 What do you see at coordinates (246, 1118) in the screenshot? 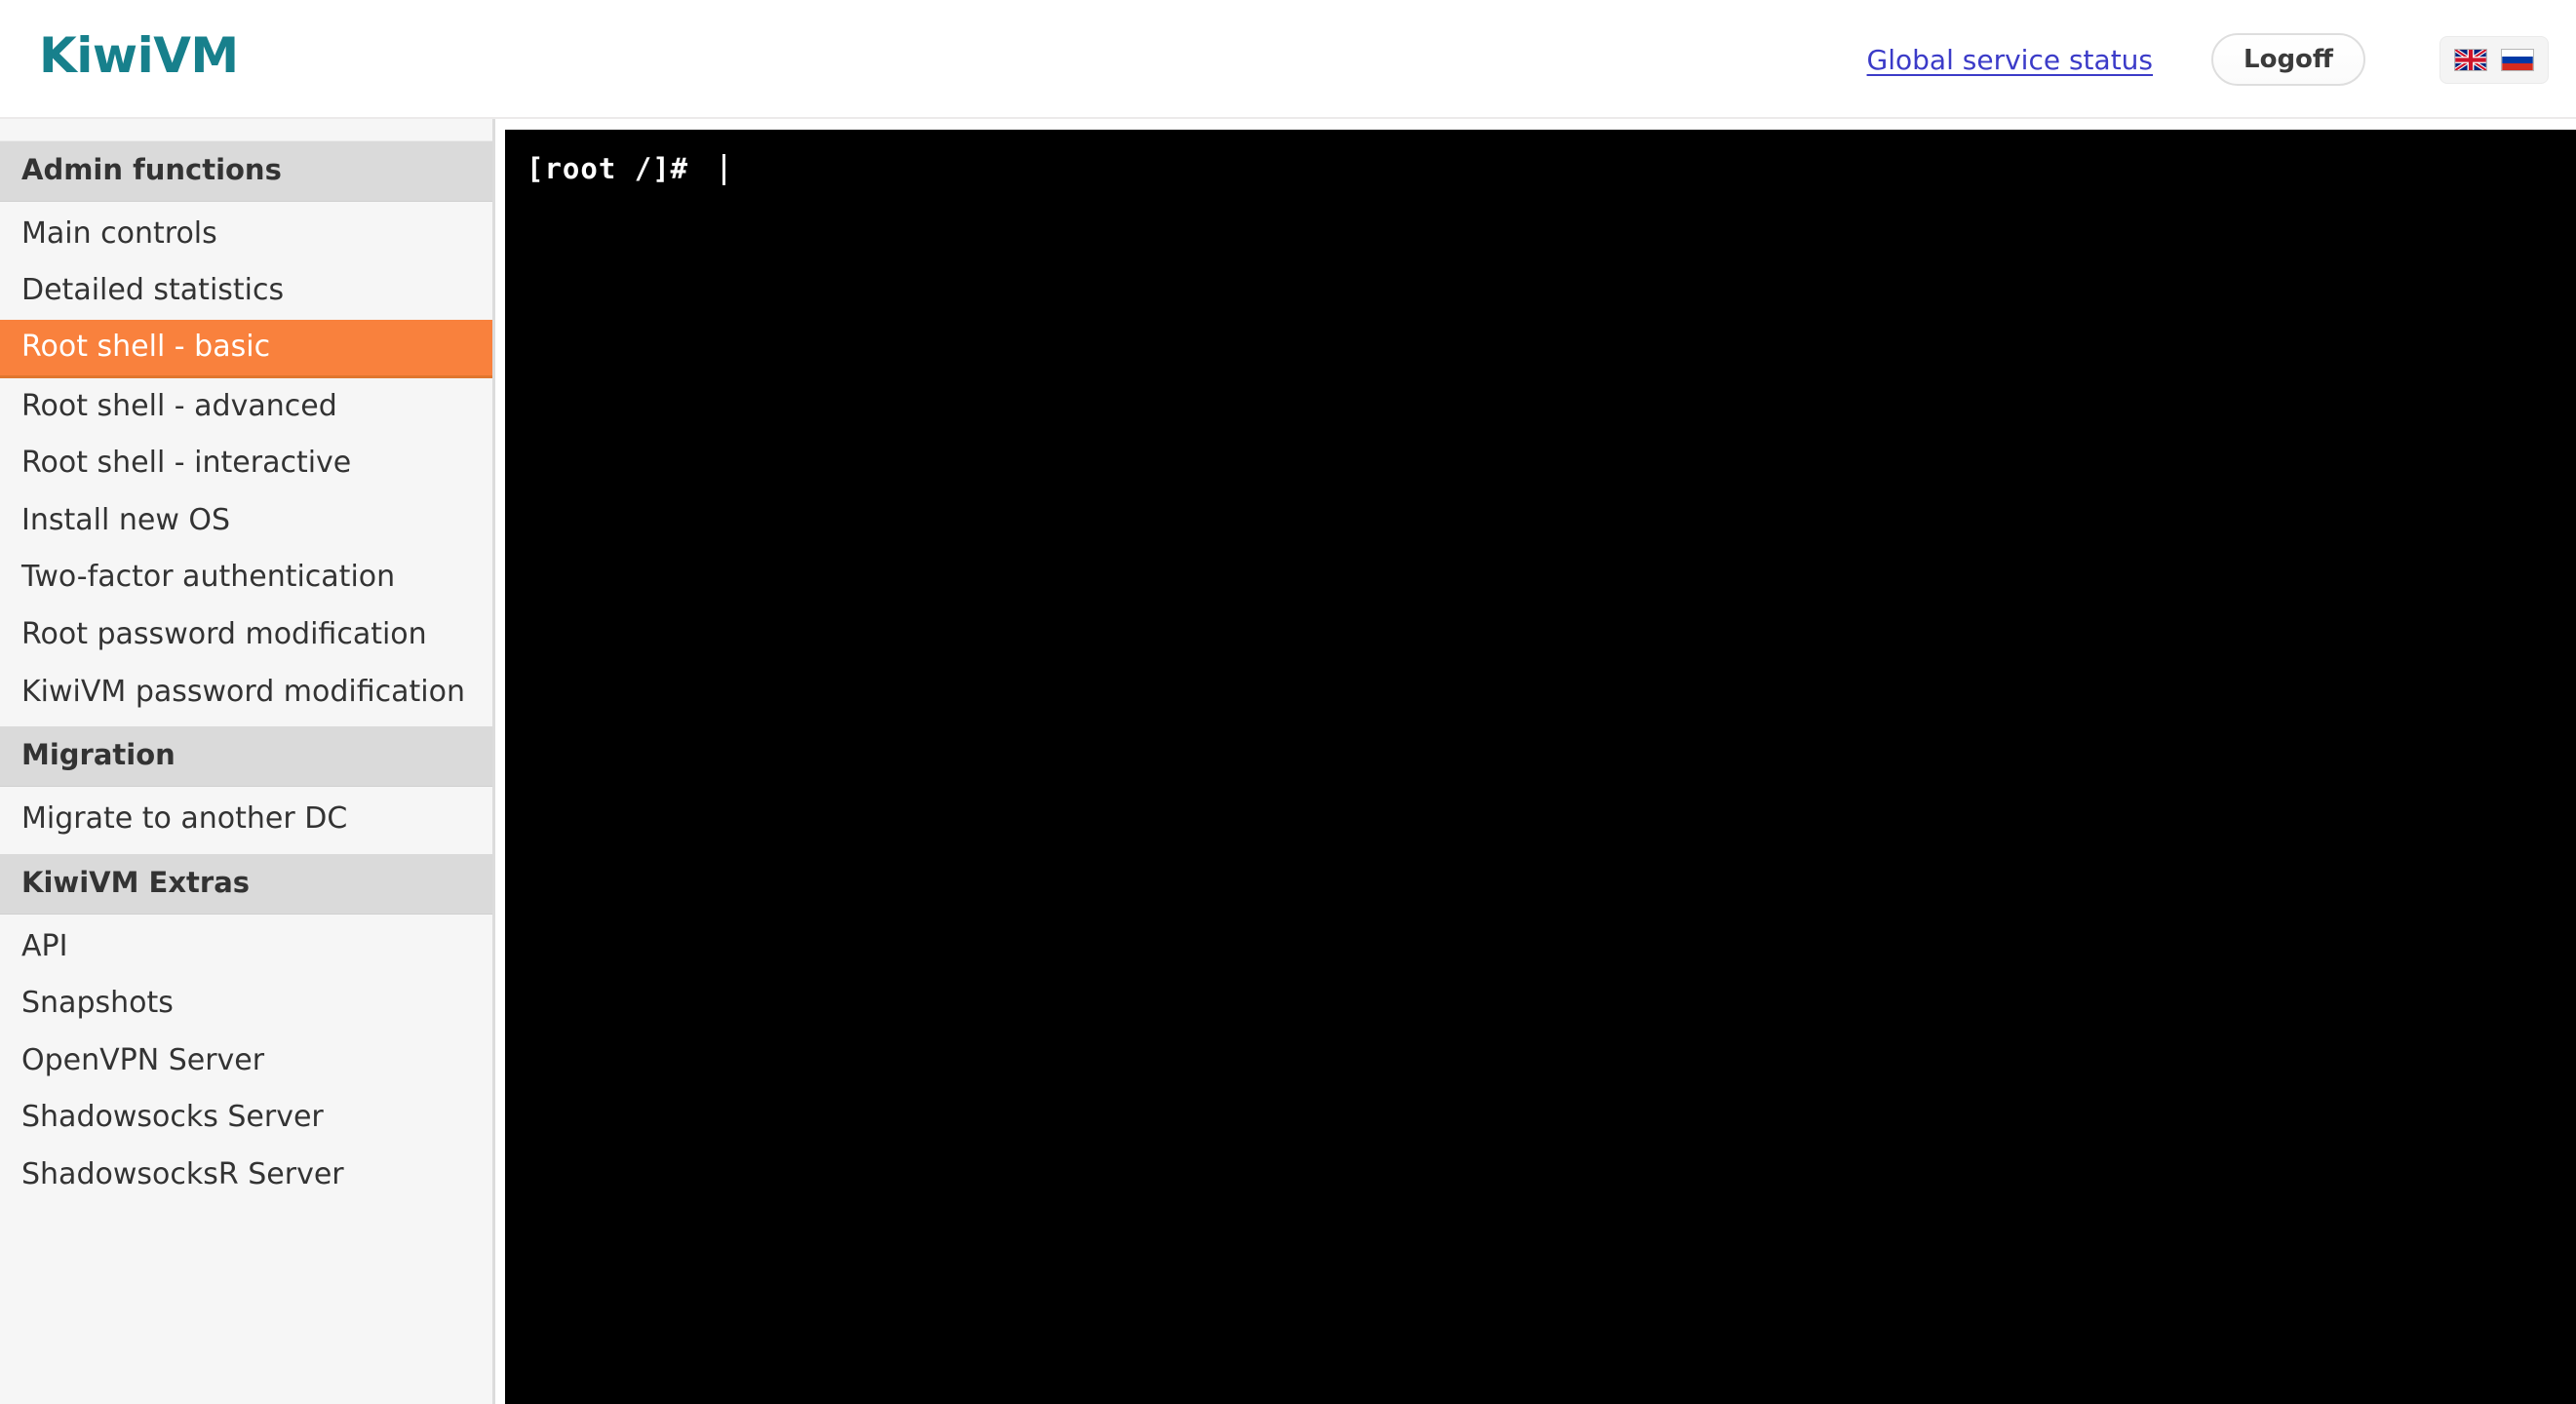
I see `sidebar-item-shadowsocks-server: Shadowsocks Server` at bounding box center [246, 1118].